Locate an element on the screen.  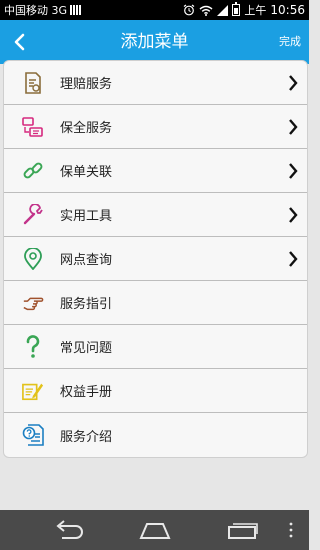
pointing-hand-icon is located at coordinates (33, 303).